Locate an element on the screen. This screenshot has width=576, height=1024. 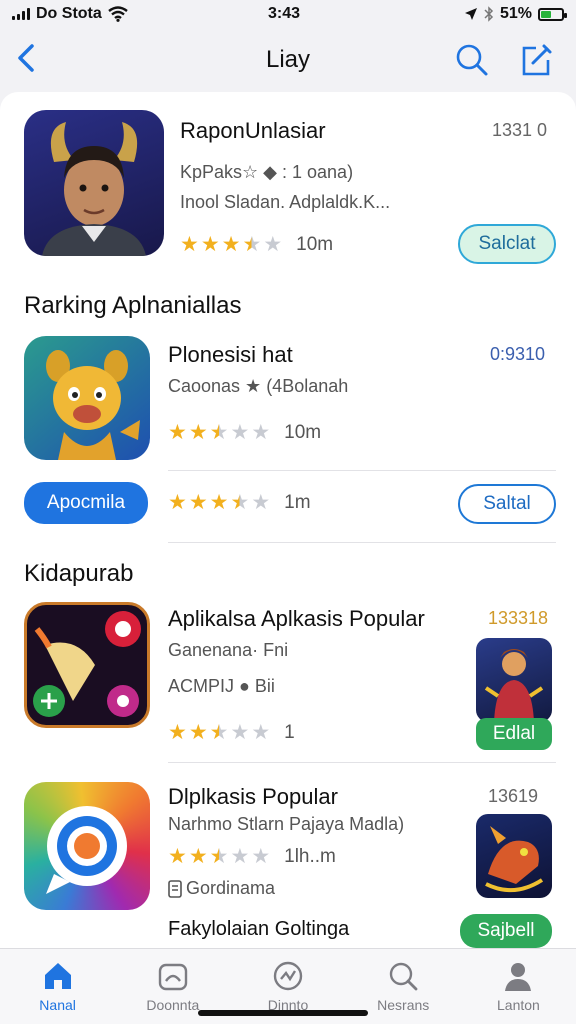
tab-profile: Lanton is located at coordinates (518, 986).